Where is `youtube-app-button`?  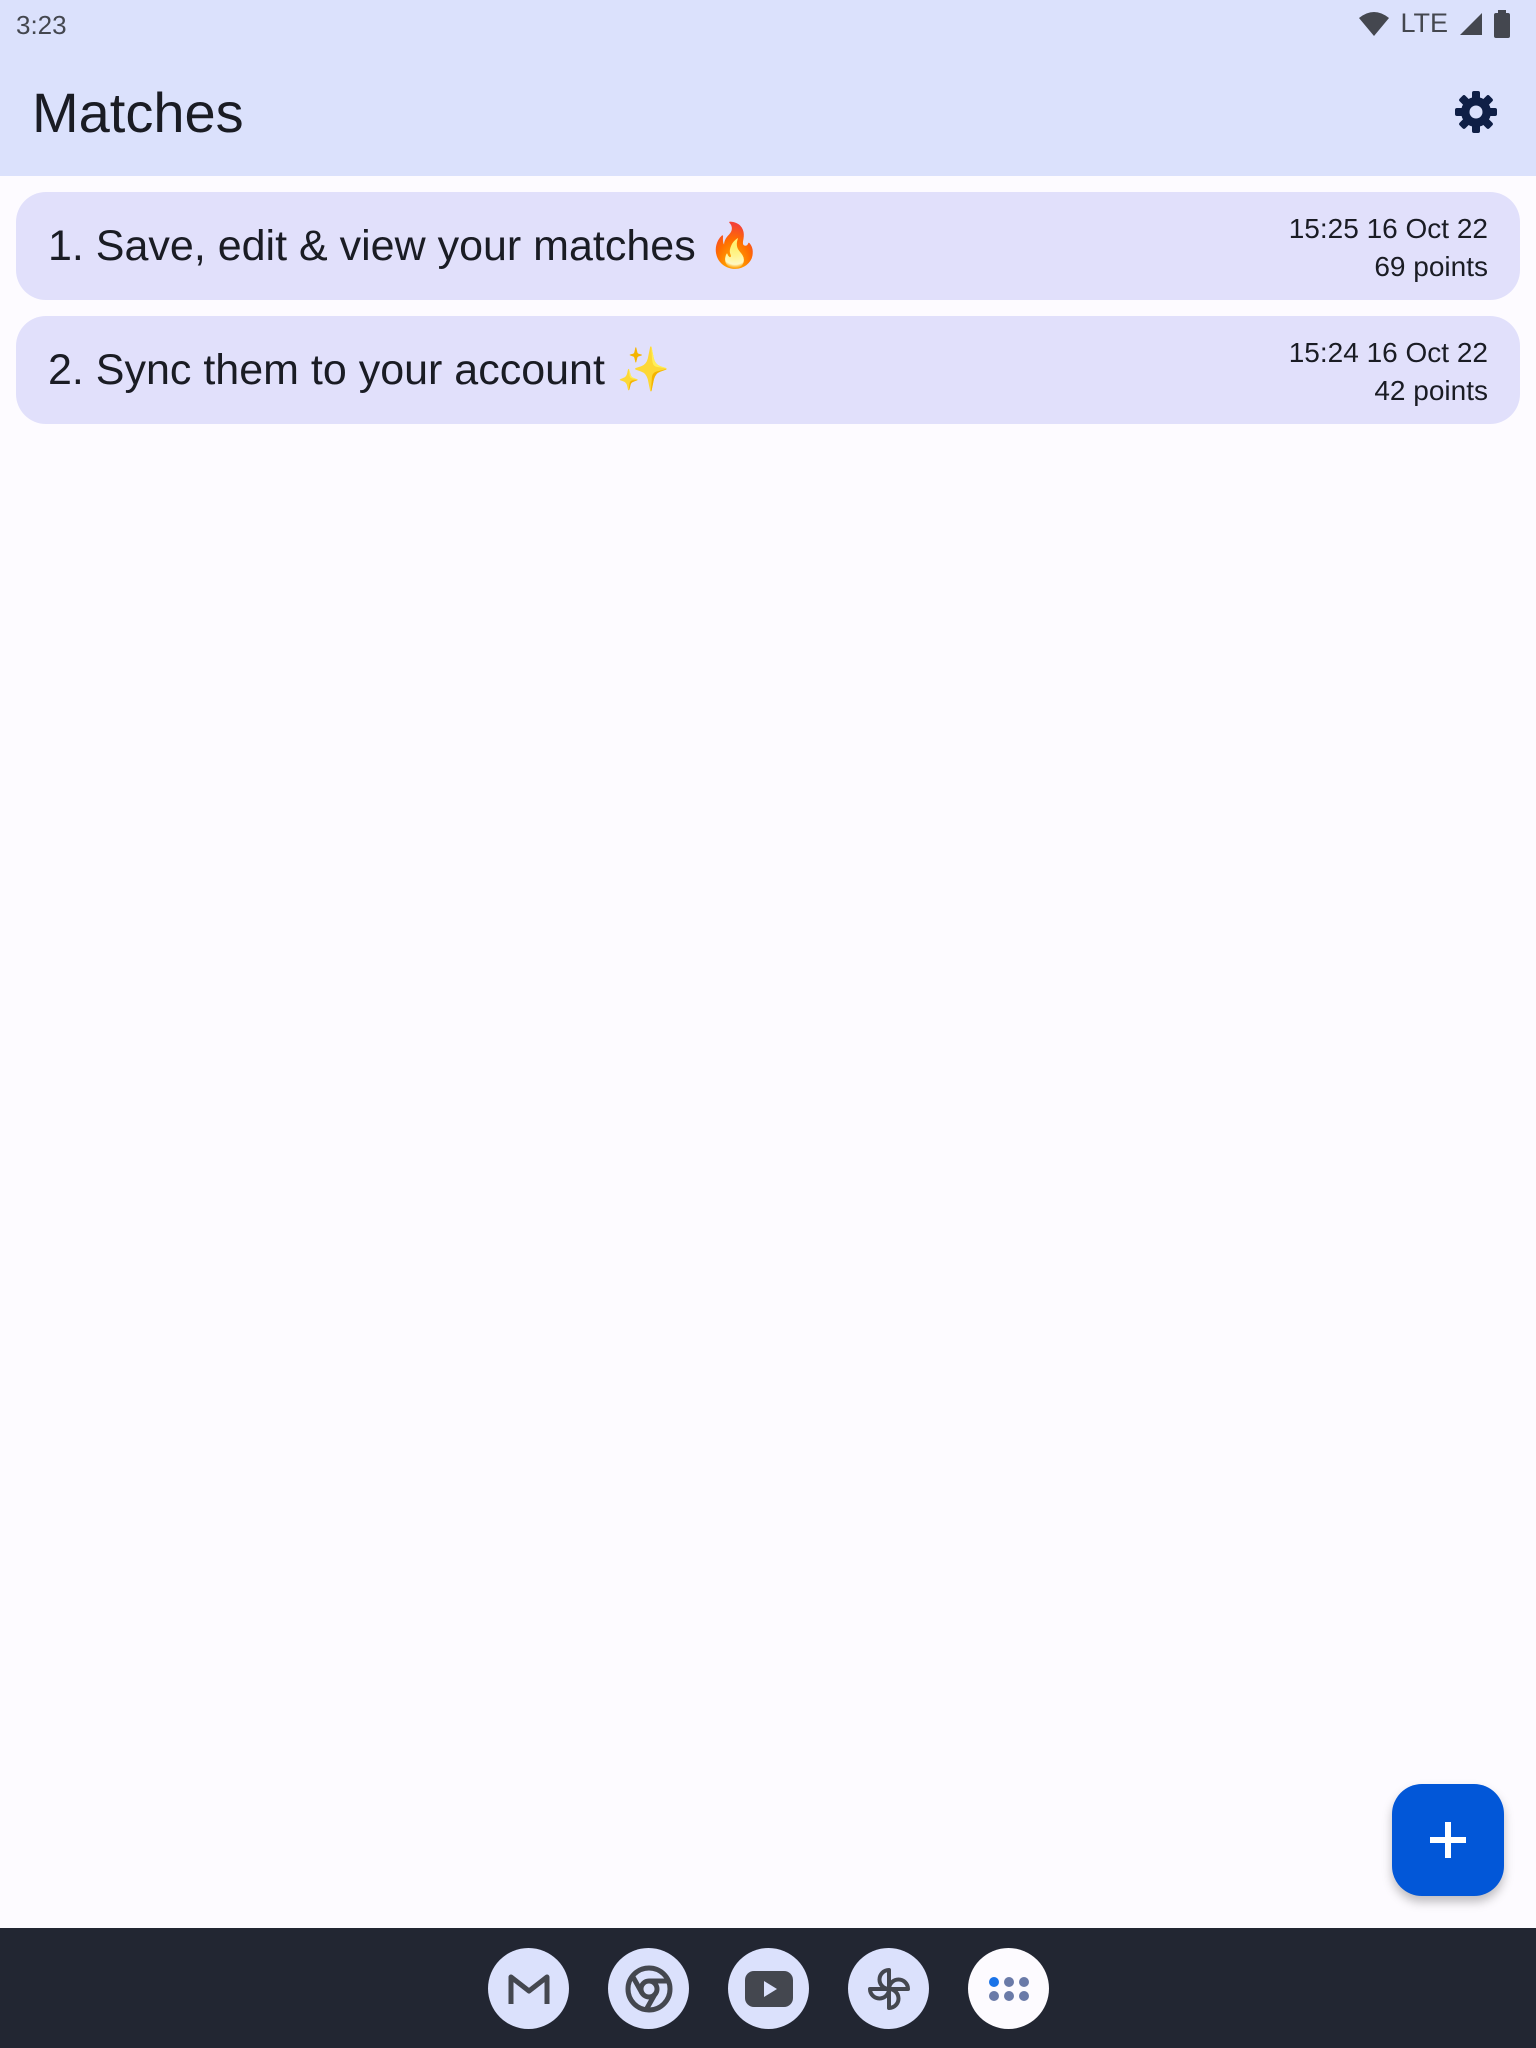 youtube-app-button is located at coordinates (768, 1988).